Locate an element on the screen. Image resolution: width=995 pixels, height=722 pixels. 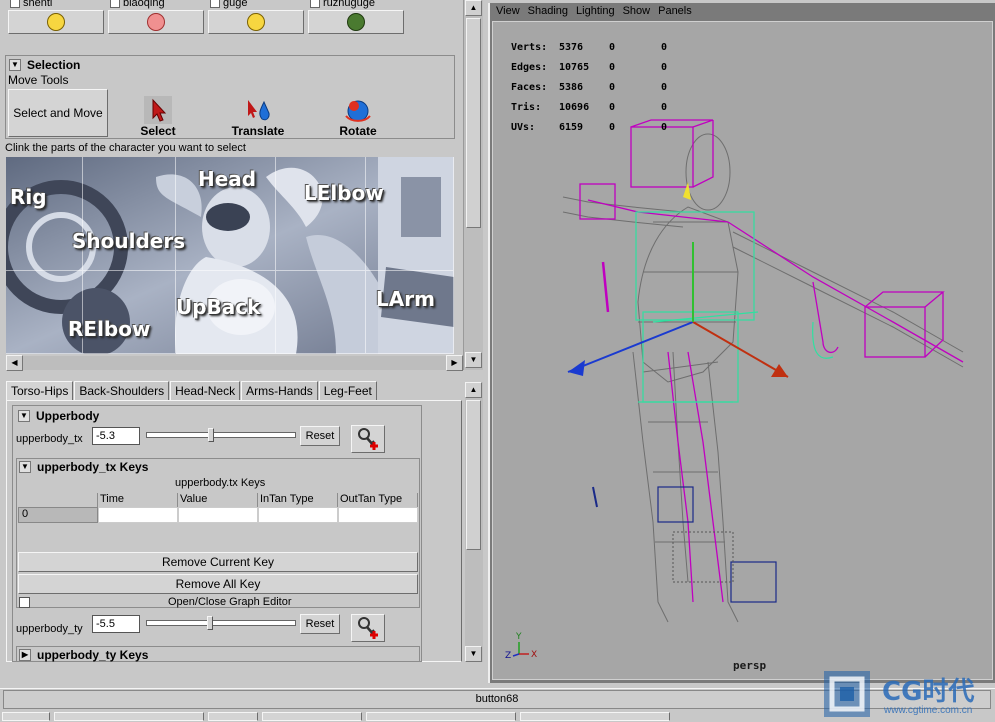
select-and-move-button: Select and Move is located at coordinates (58, 113).